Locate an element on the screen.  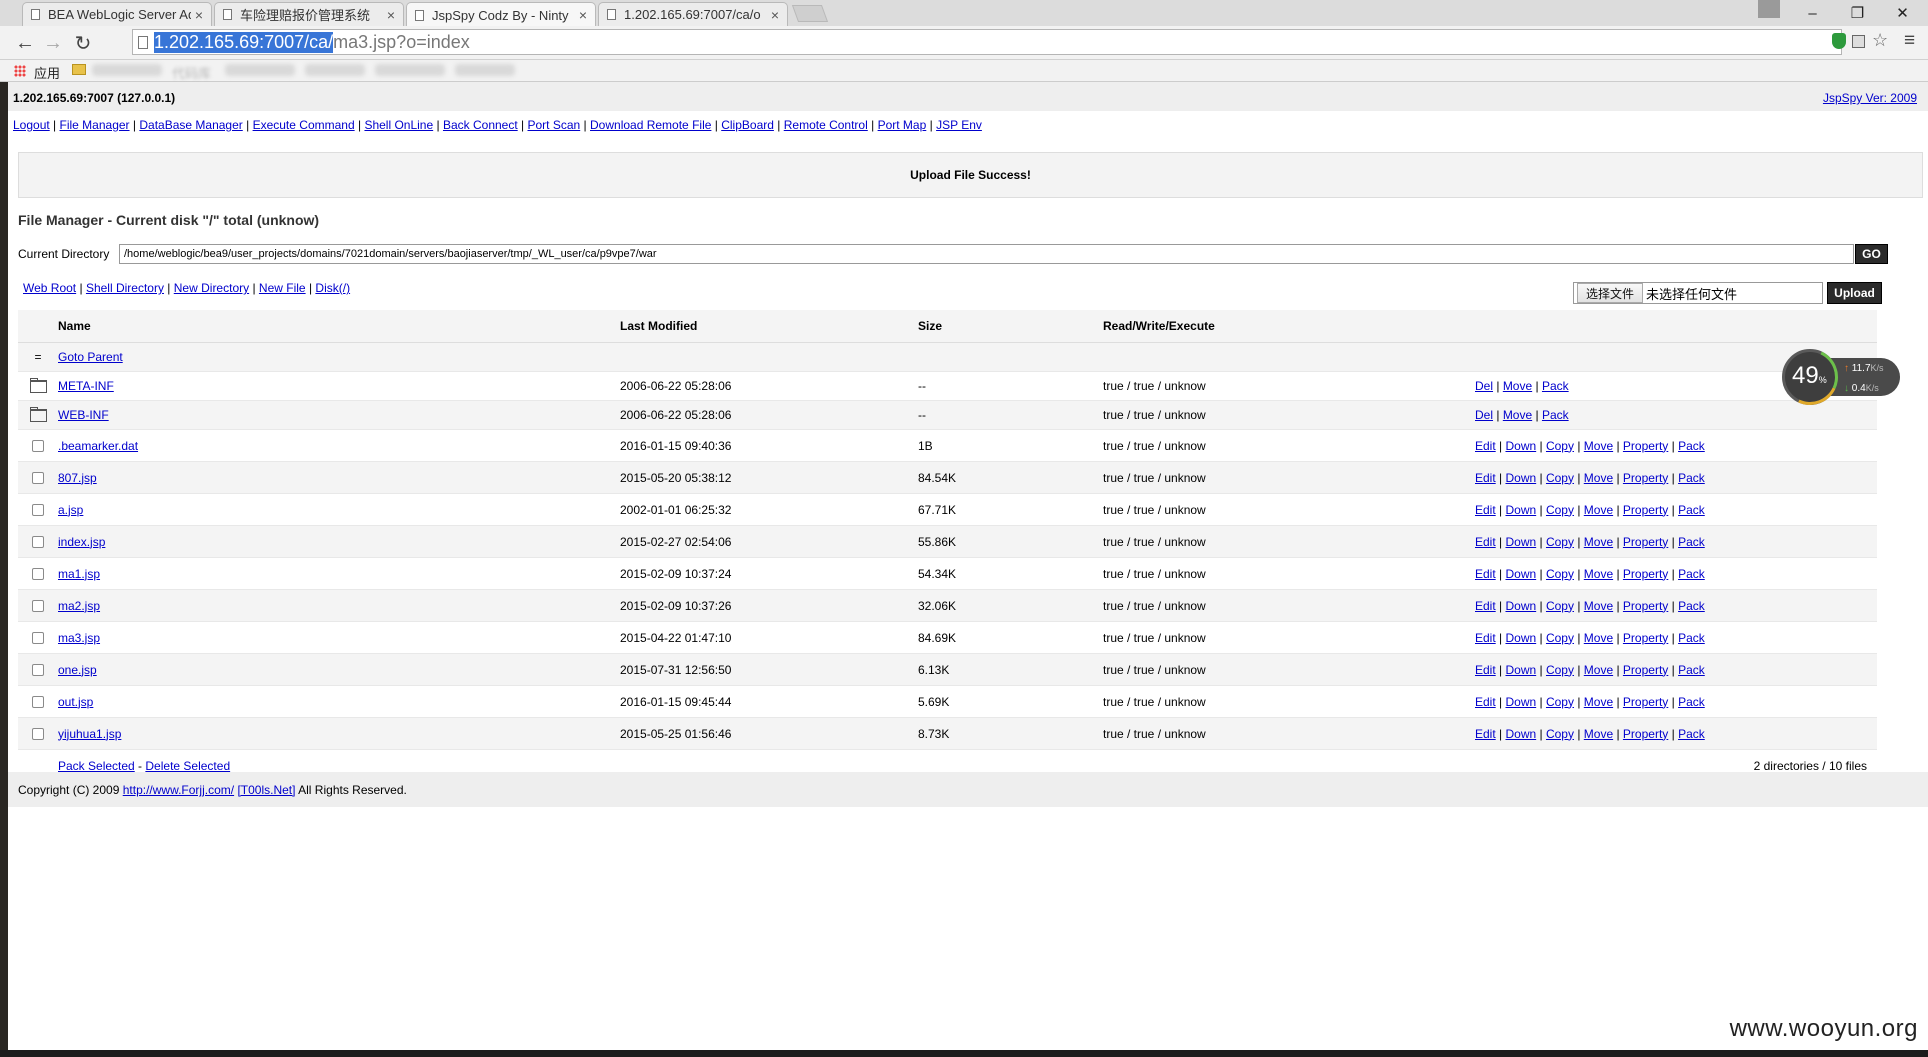
disk-link: Disk(/) is located at coordinates (332, 288).